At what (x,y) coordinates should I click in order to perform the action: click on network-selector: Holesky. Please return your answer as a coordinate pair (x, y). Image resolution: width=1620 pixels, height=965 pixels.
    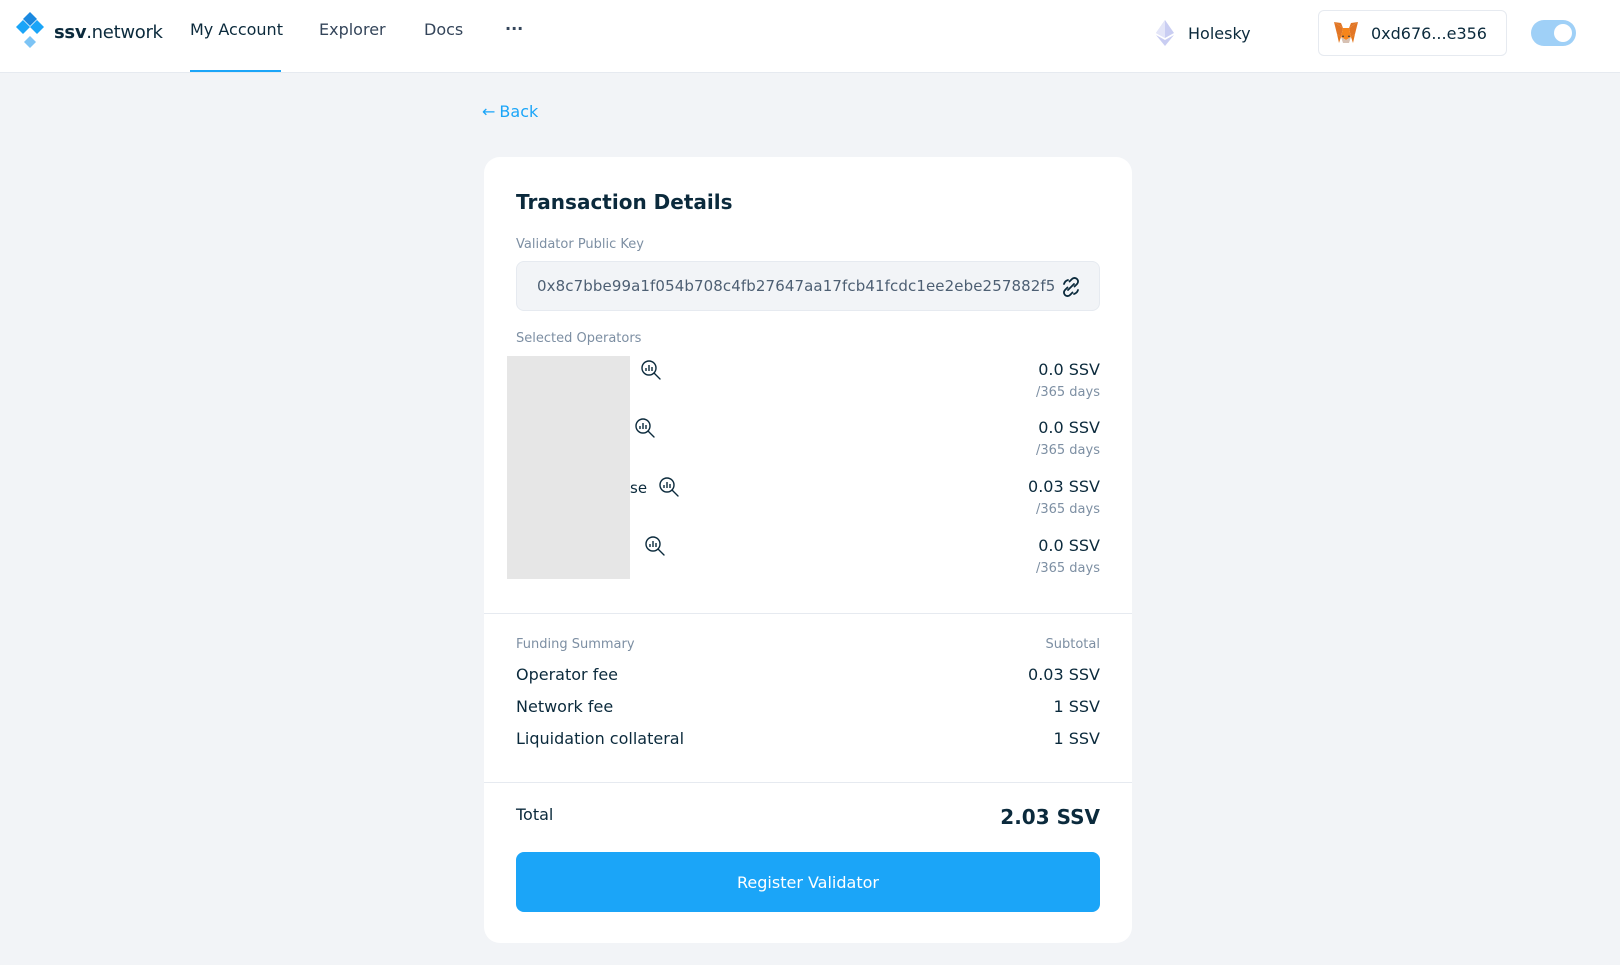
    Looking at the image, I should click on (1203, 33).